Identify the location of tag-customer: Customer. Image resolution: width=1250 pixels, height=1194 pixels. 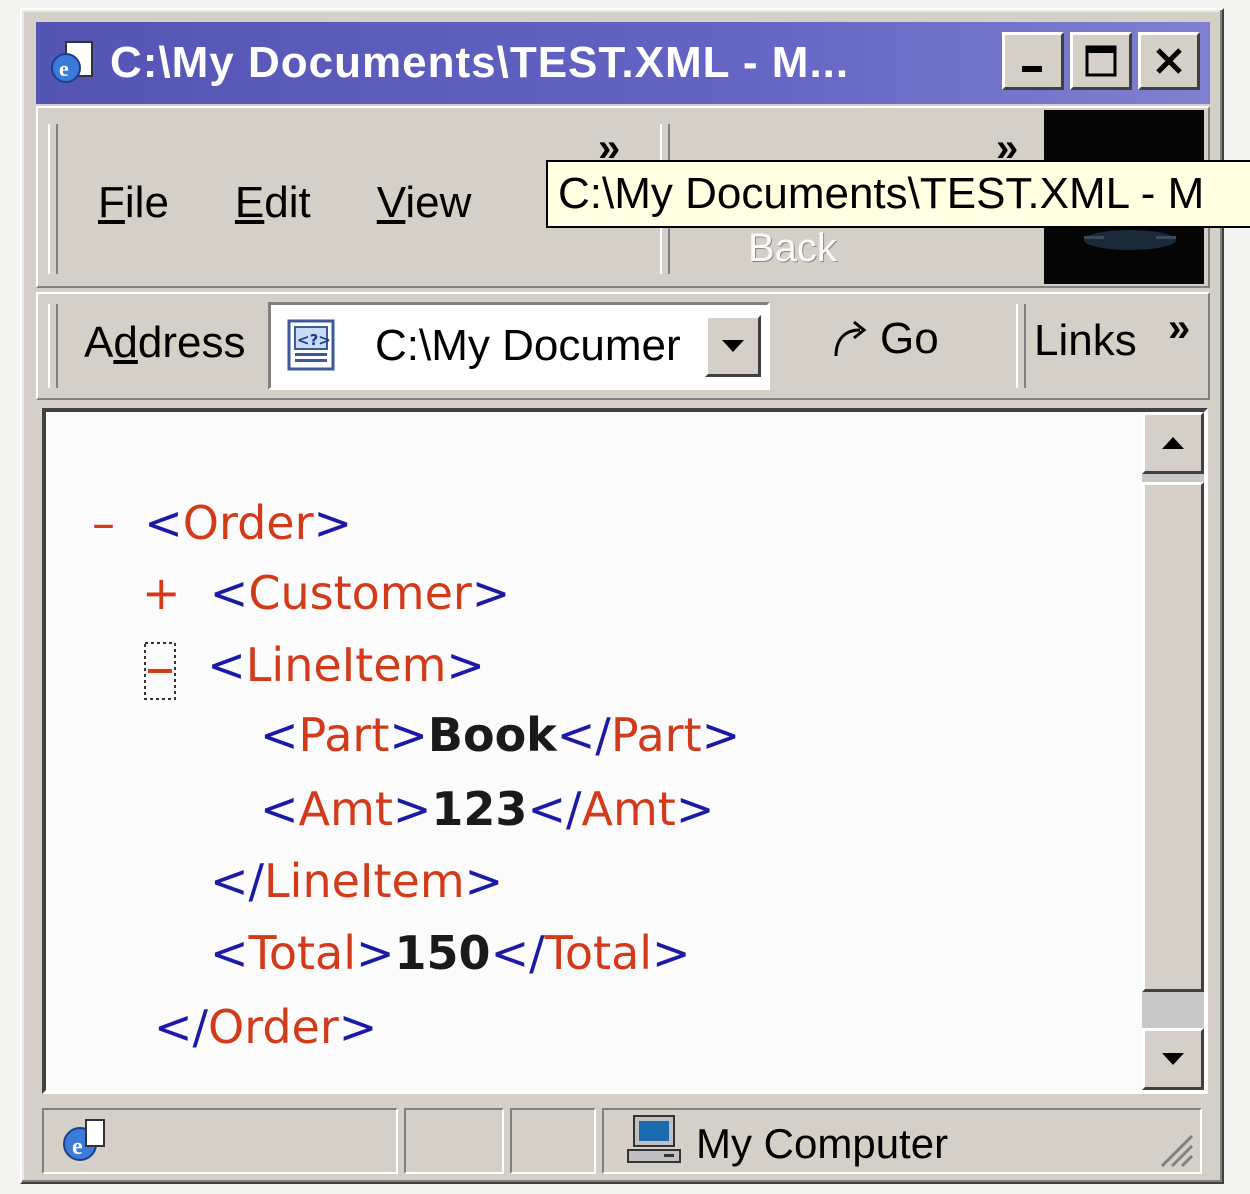
(360, 593).